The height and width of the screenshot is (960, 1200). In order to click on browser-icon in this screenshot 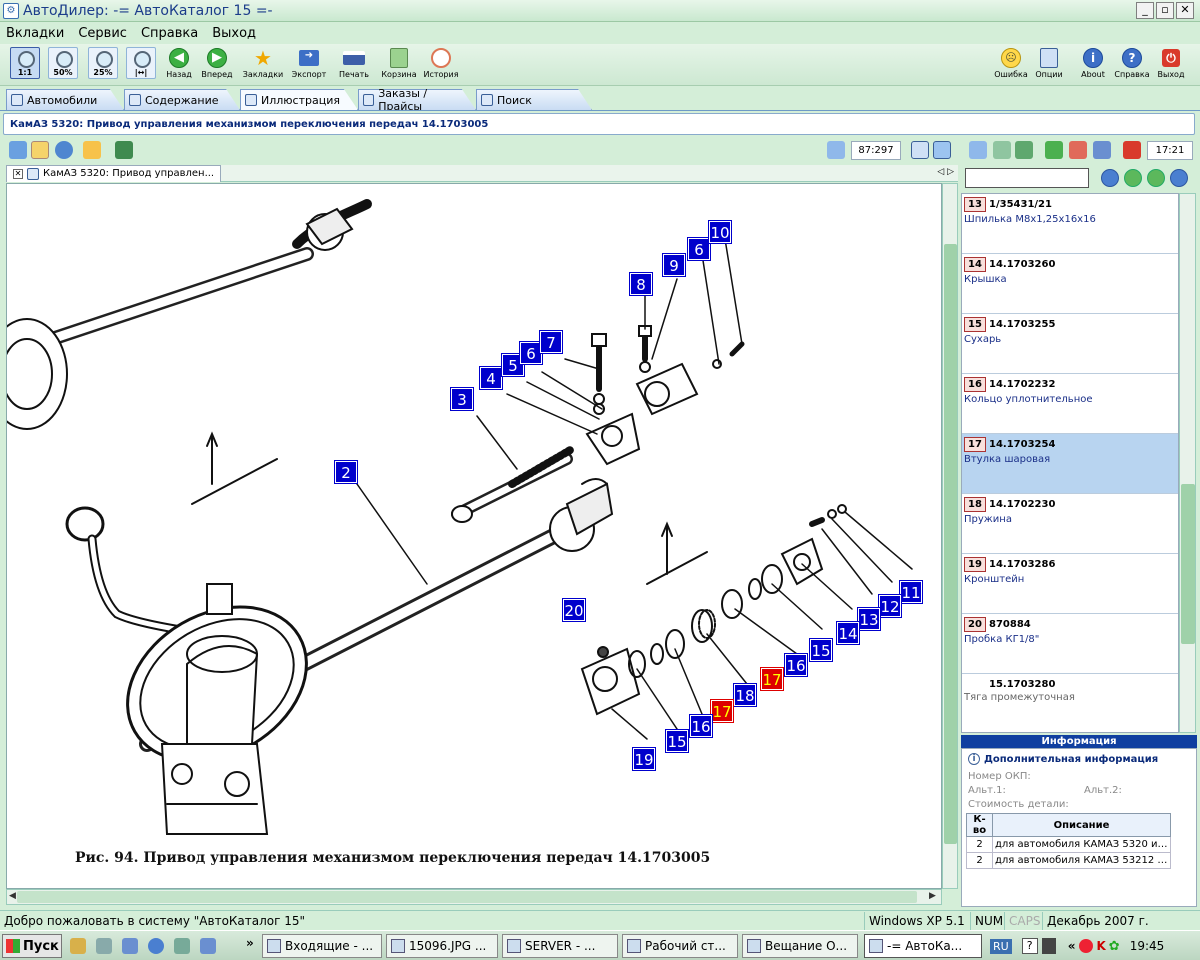, I will do `click(156, 946)`.